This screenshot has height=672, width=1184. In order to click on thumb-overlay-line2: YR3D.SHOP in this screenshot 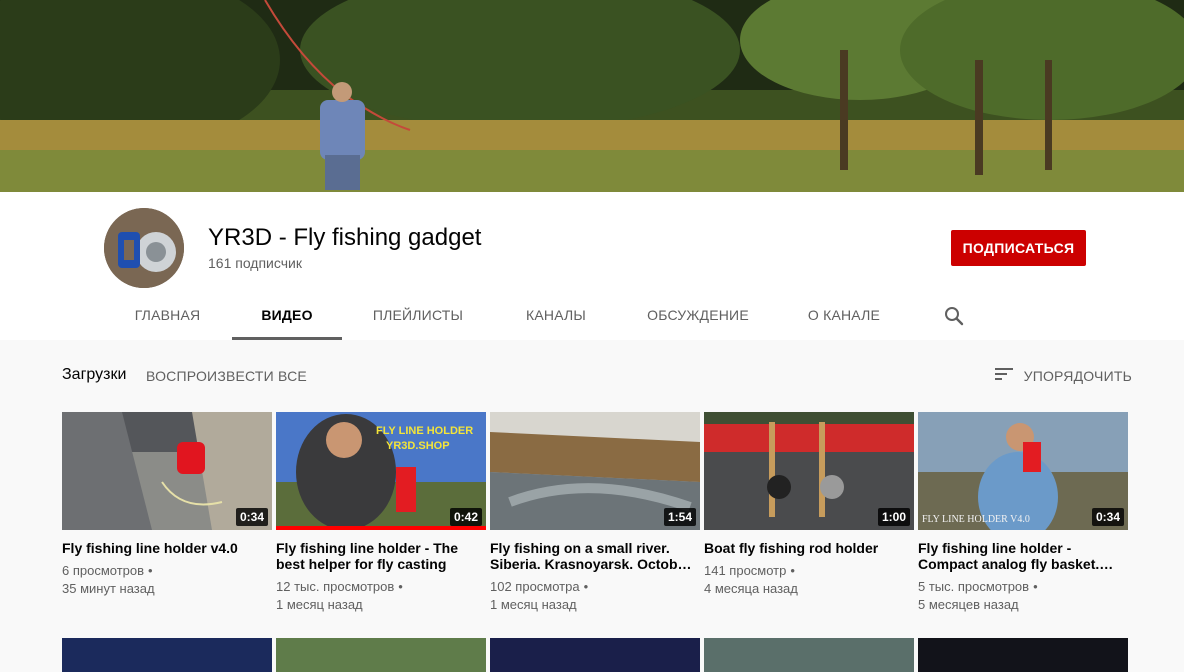, I will do `click(418, 446)`.